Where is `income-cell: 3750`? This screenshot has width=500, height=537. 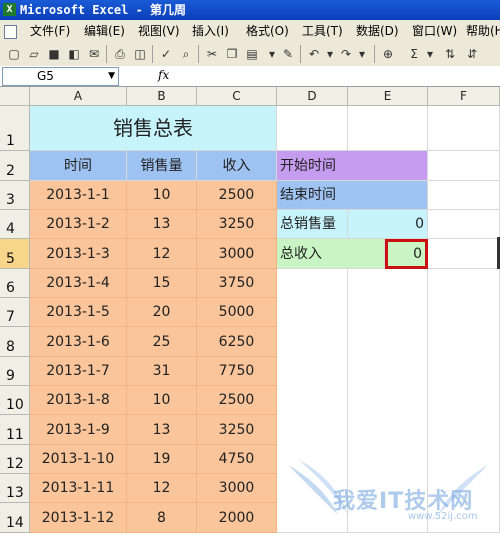
income-cell: 3750 is located at coordinates (237, 283).